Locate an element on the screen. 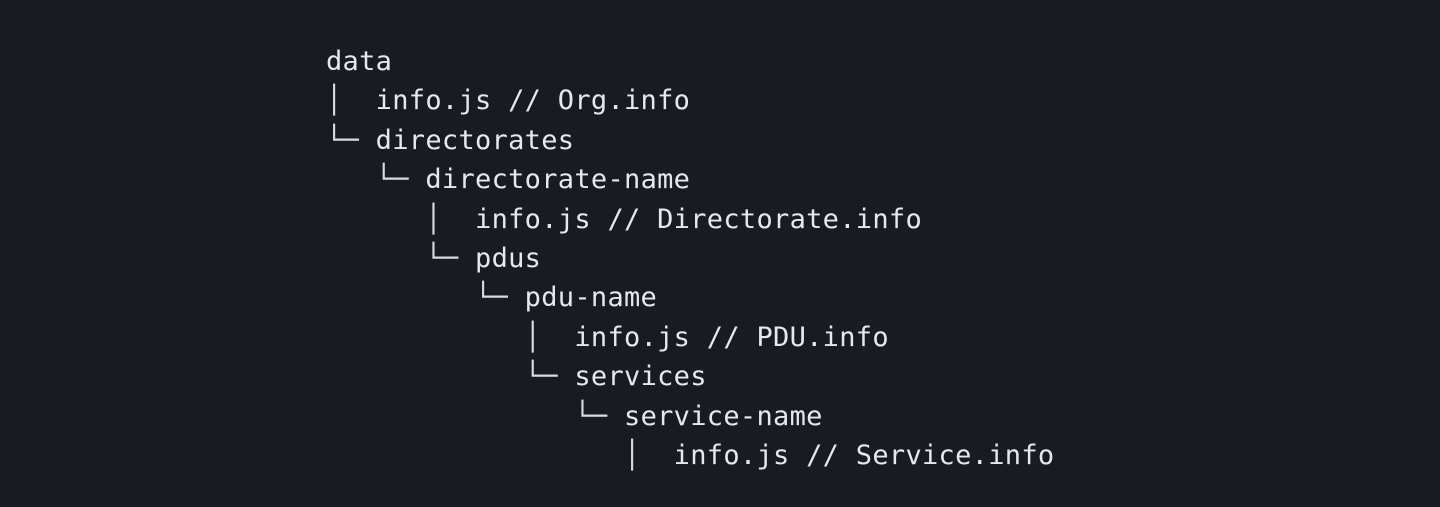  tree-line: │ info.js // Service.info is located at coordinates (690, 455).